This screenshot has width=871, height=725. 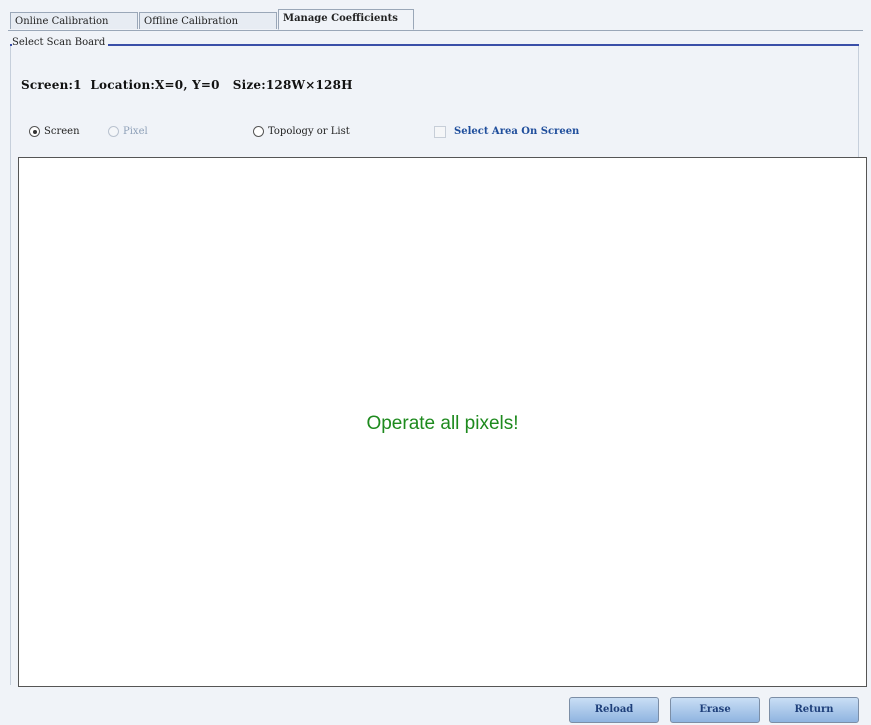 I want to click on reload-button: Reload, so click(x=614, y=710).